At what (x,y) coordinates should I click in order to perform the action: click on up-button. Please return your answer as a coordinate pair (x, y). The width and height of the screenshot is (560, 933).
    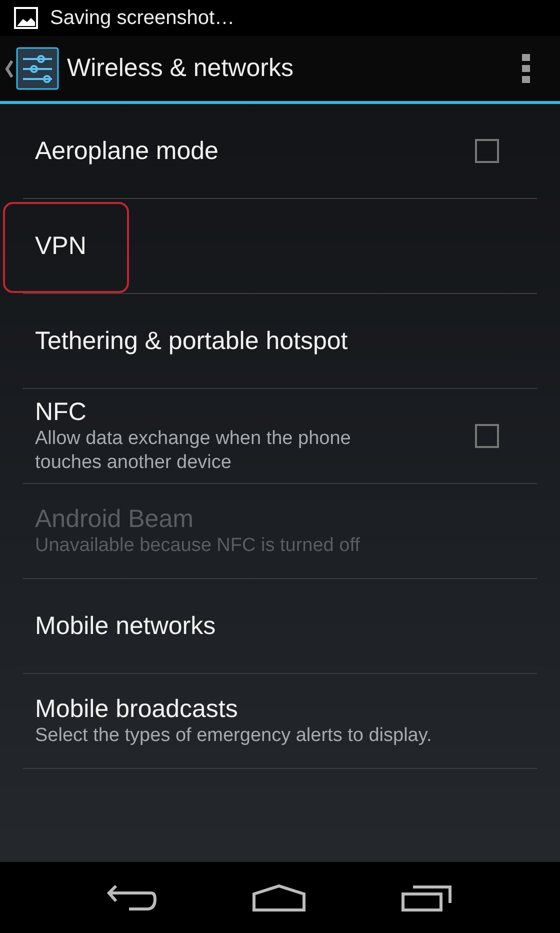
    Looking at the image, I should click on (31, 68).